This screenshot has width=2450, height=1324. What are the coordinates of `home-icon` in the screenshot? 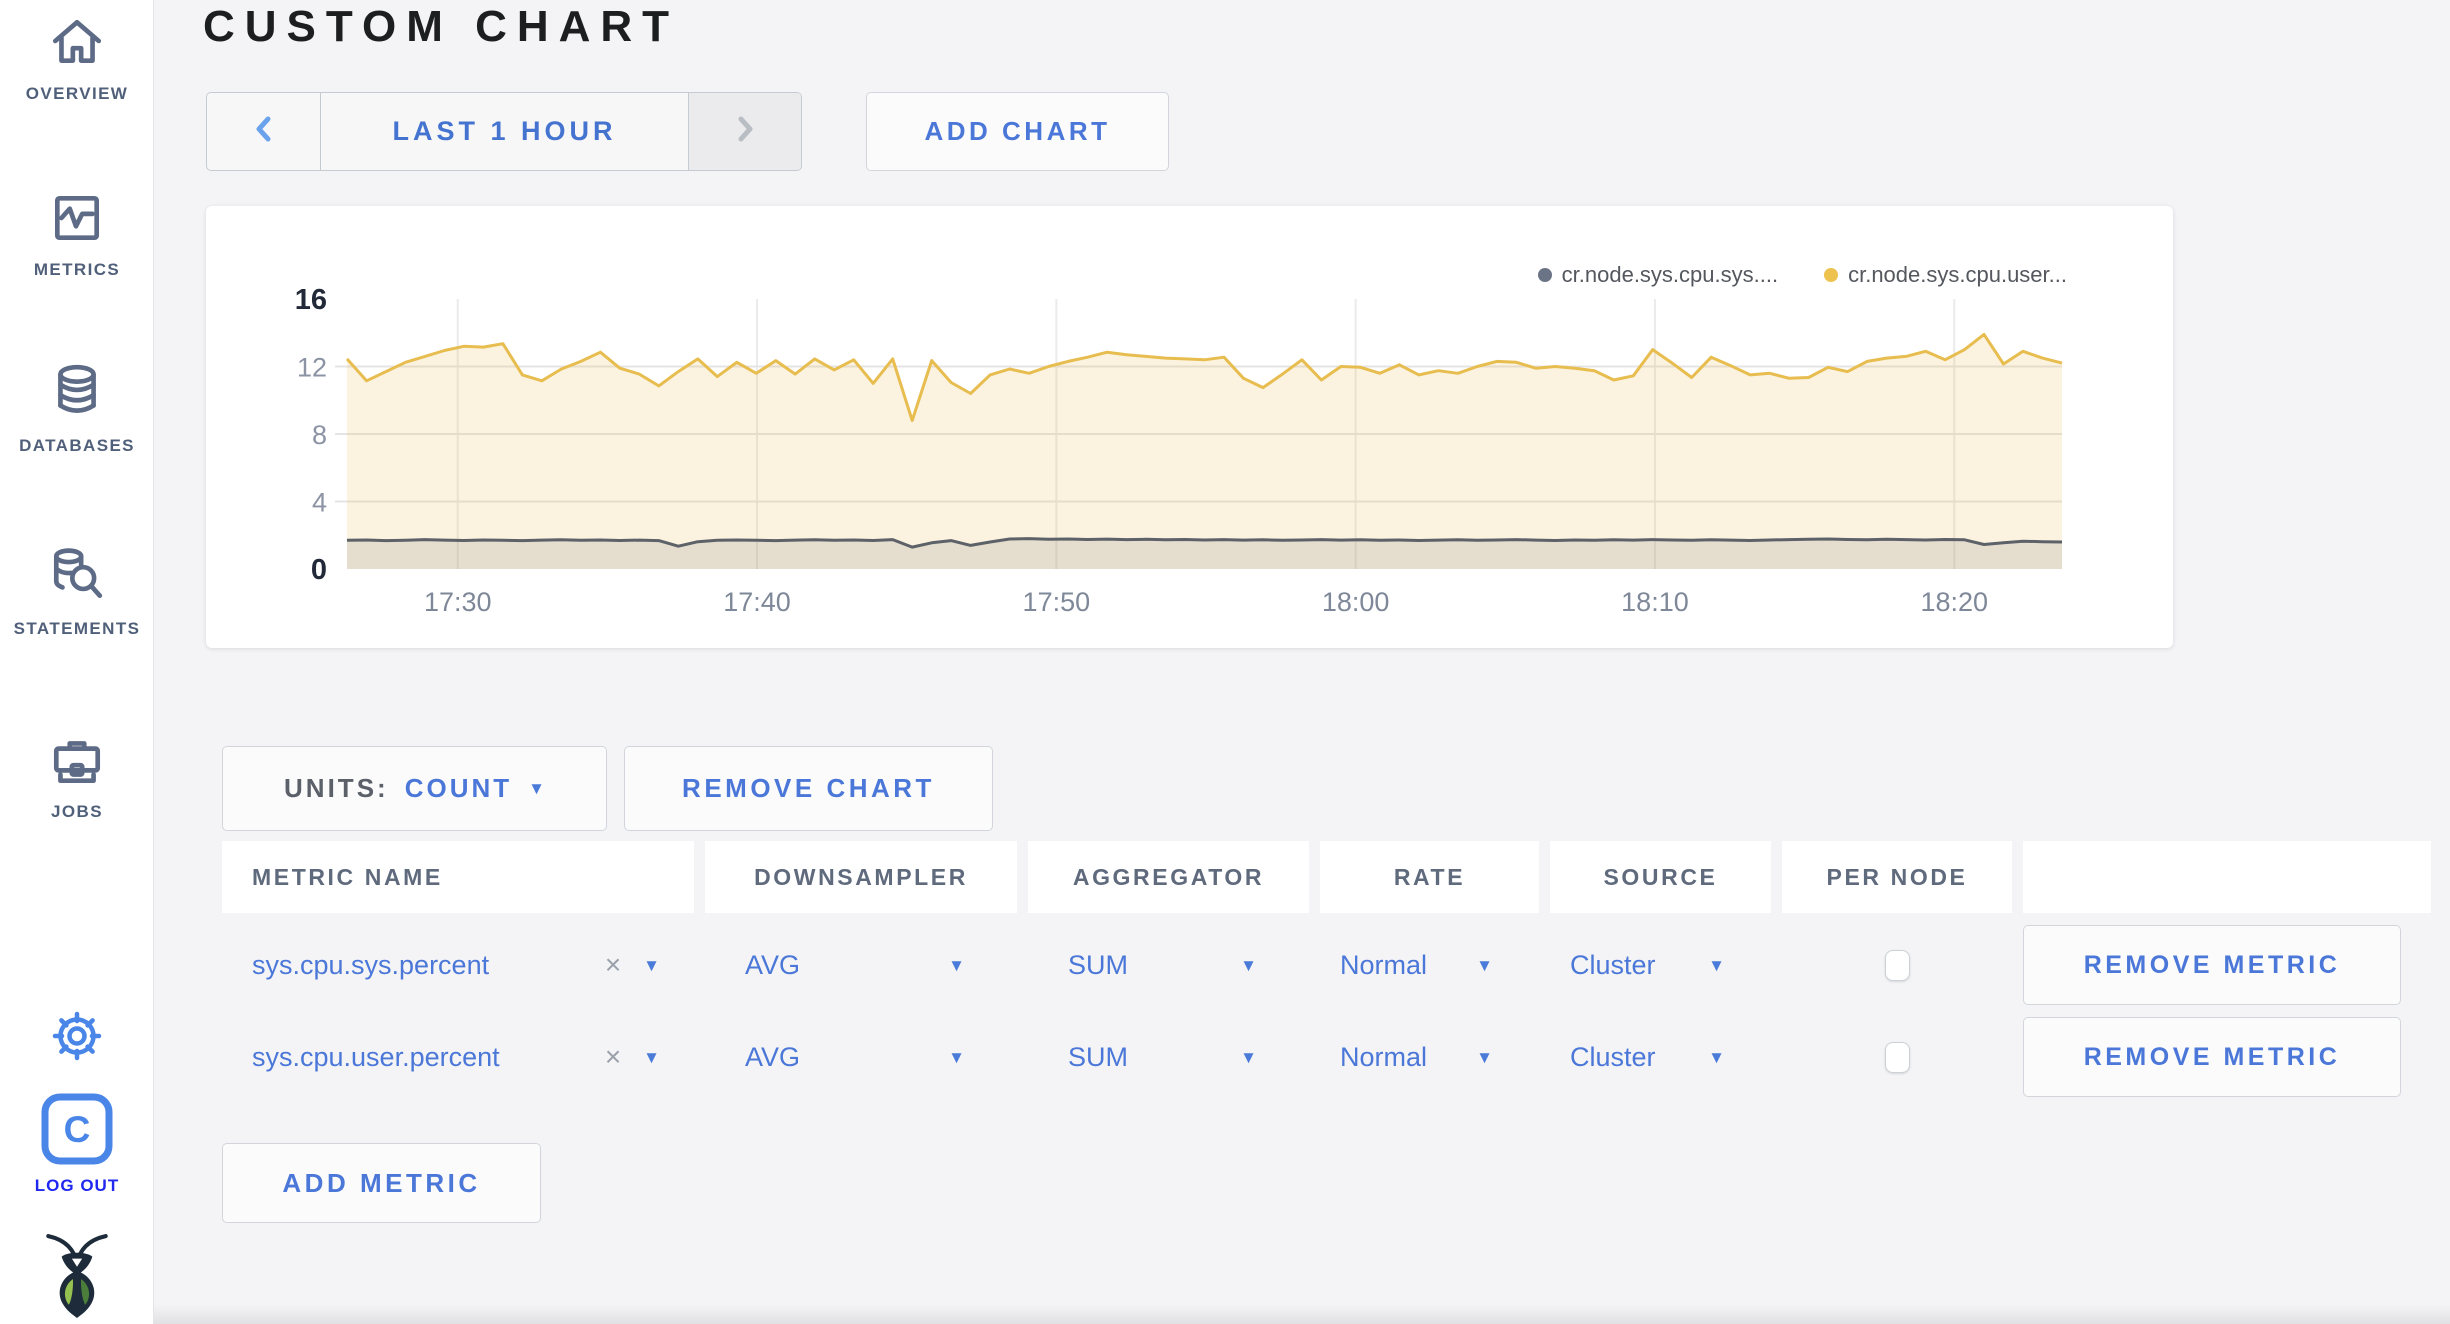 It's located at (77, 42).